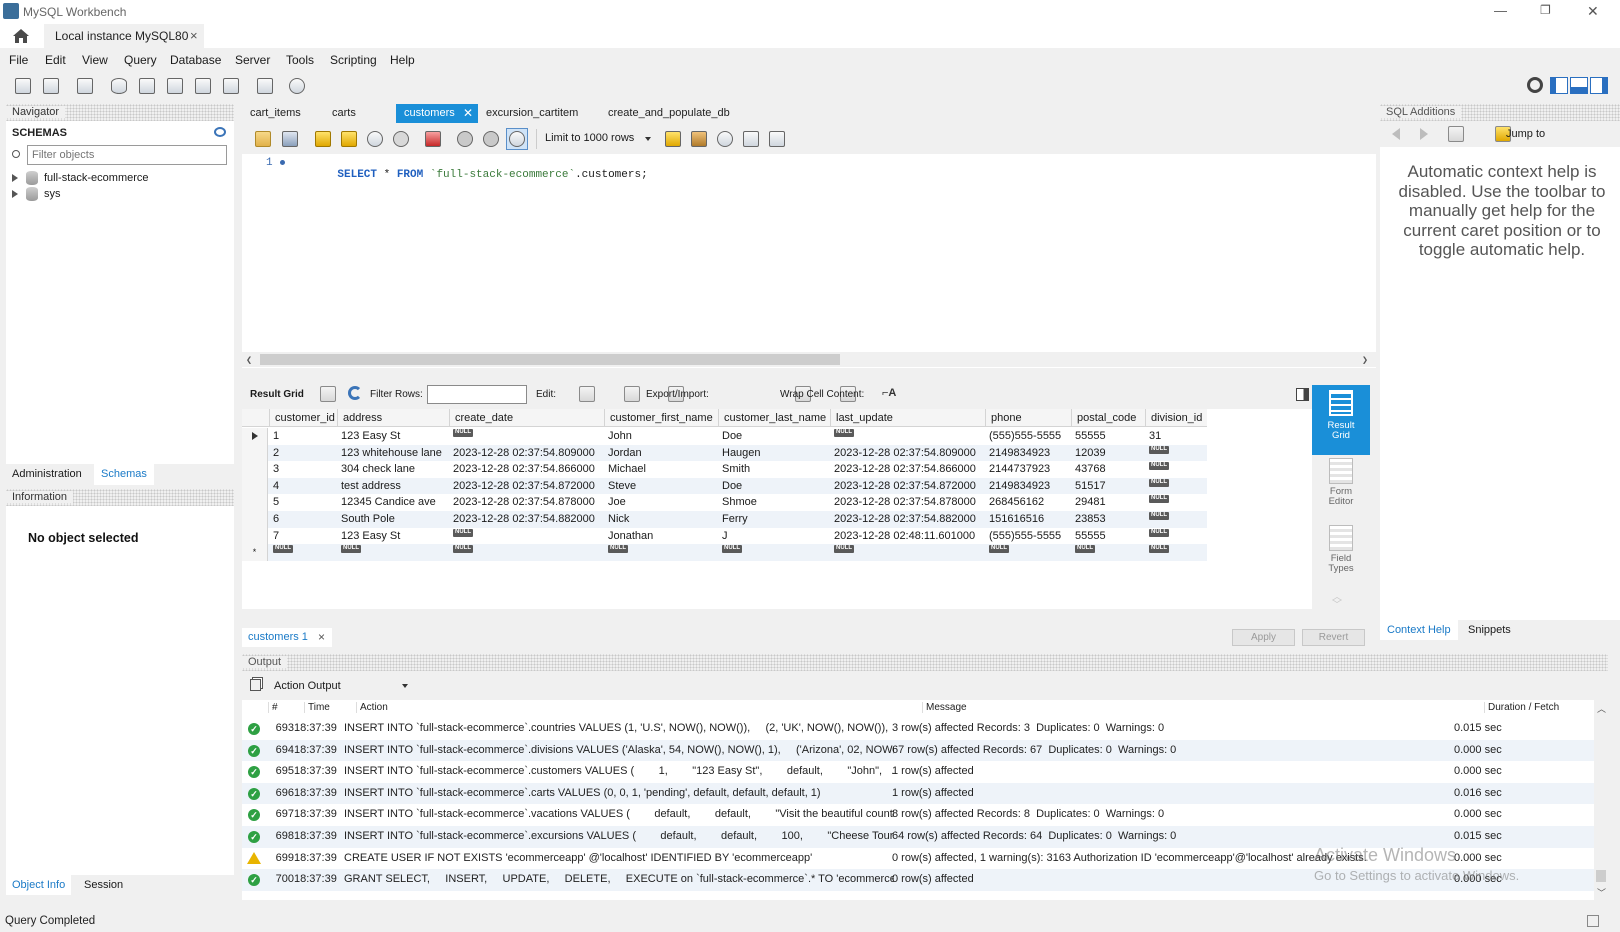 The height and width of the screenshot is (932, 1620). What do you see at coordinates (304, 519) in the screenshot?
I see `cell-customer-id: 6` at bounding box center [304, 519].